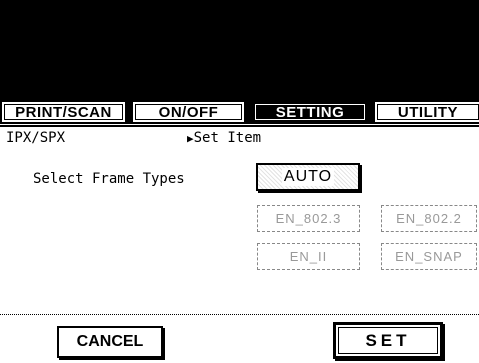 Image resolution: width=479 pixels, height=363 pixels. Describe the element at coordinates (426, 112) in the screenshot. I see `tab-utility: UTILITY` at that location.